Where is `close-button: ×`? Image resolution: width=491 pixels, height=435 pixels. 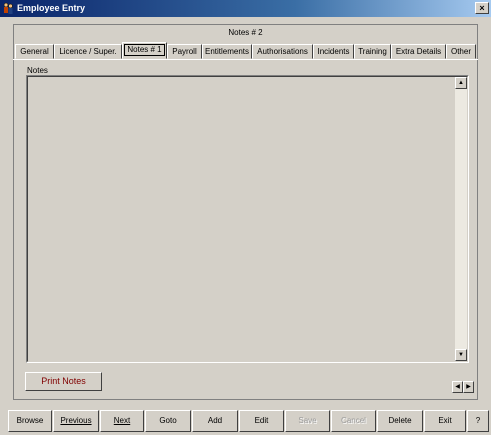 close-button: × is located at coordinates (482, 8).